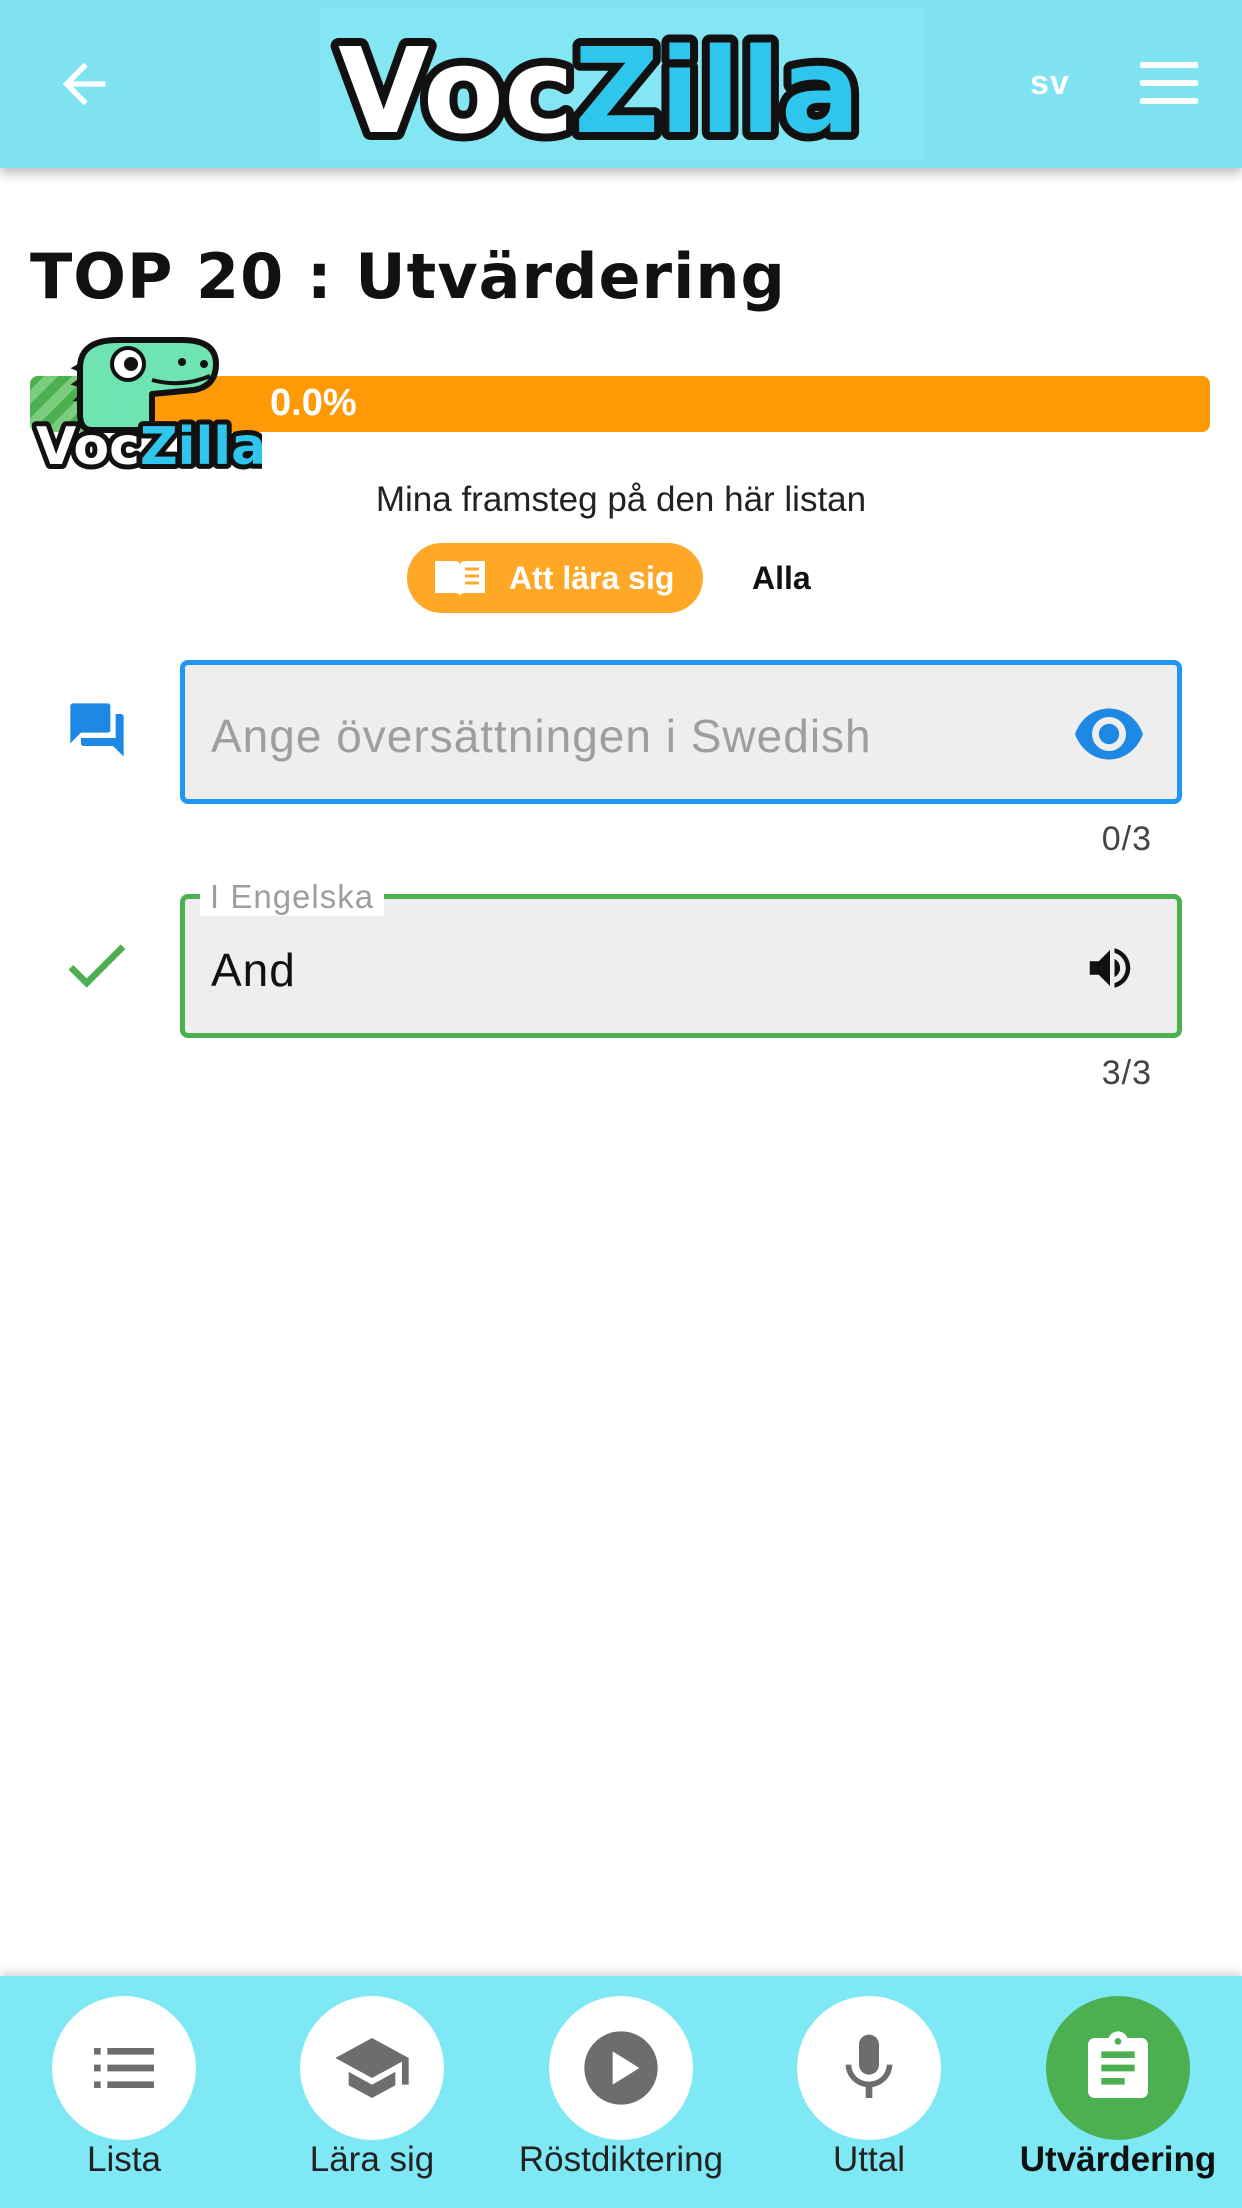 Image resolution: width=1242 pixels, height=2208 pixels. I want to click on check-icon, so click(97, 966).